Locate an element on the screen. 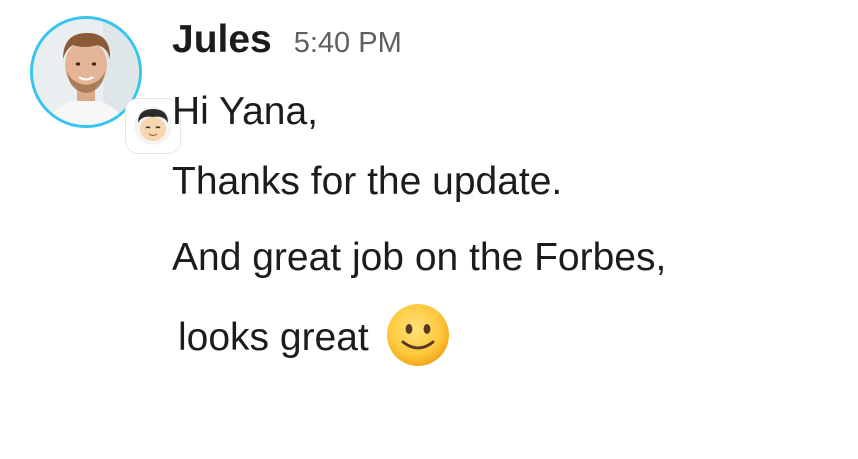 This screenshot has width=858, height=459. message-line: Thanks for the update. is located at coordinates (367, 181).